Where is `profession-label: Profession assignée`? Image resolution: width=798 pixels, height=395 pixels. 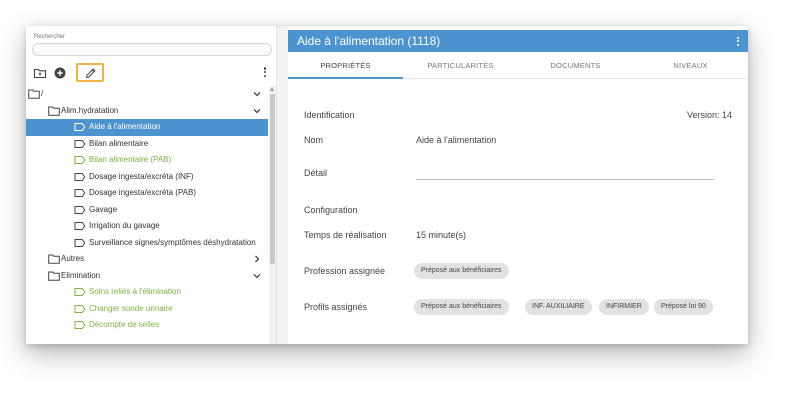 profession-label: Profession assignée is located at coordinates (345, 271).